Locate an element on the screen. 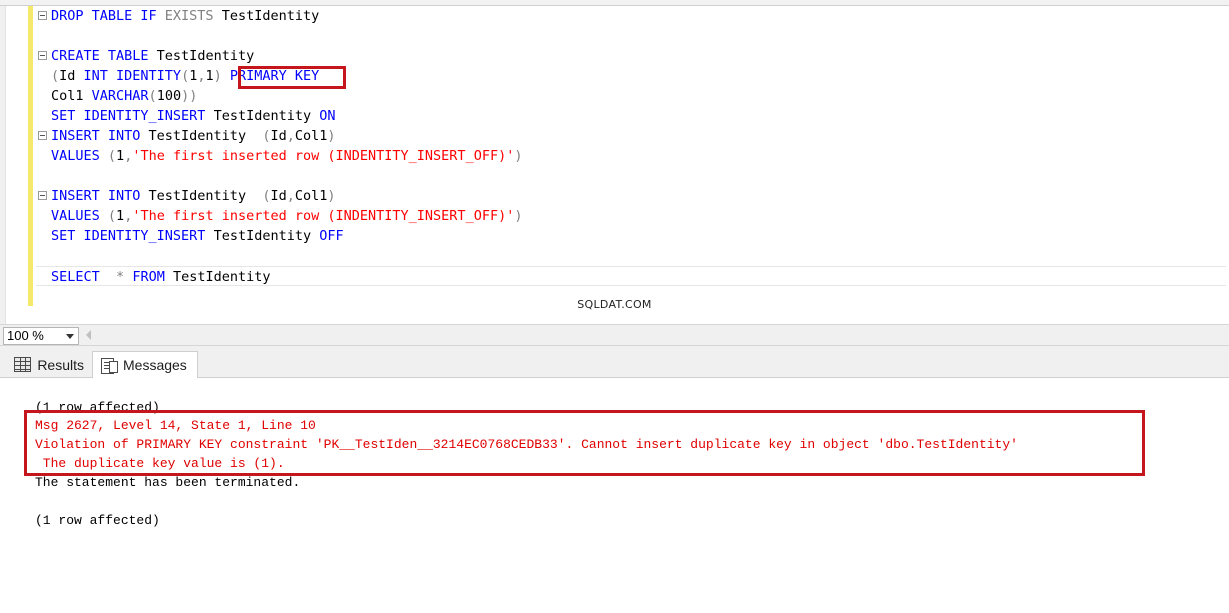  code-token: DROP TABLE IF is located at coordinates (108, 16).